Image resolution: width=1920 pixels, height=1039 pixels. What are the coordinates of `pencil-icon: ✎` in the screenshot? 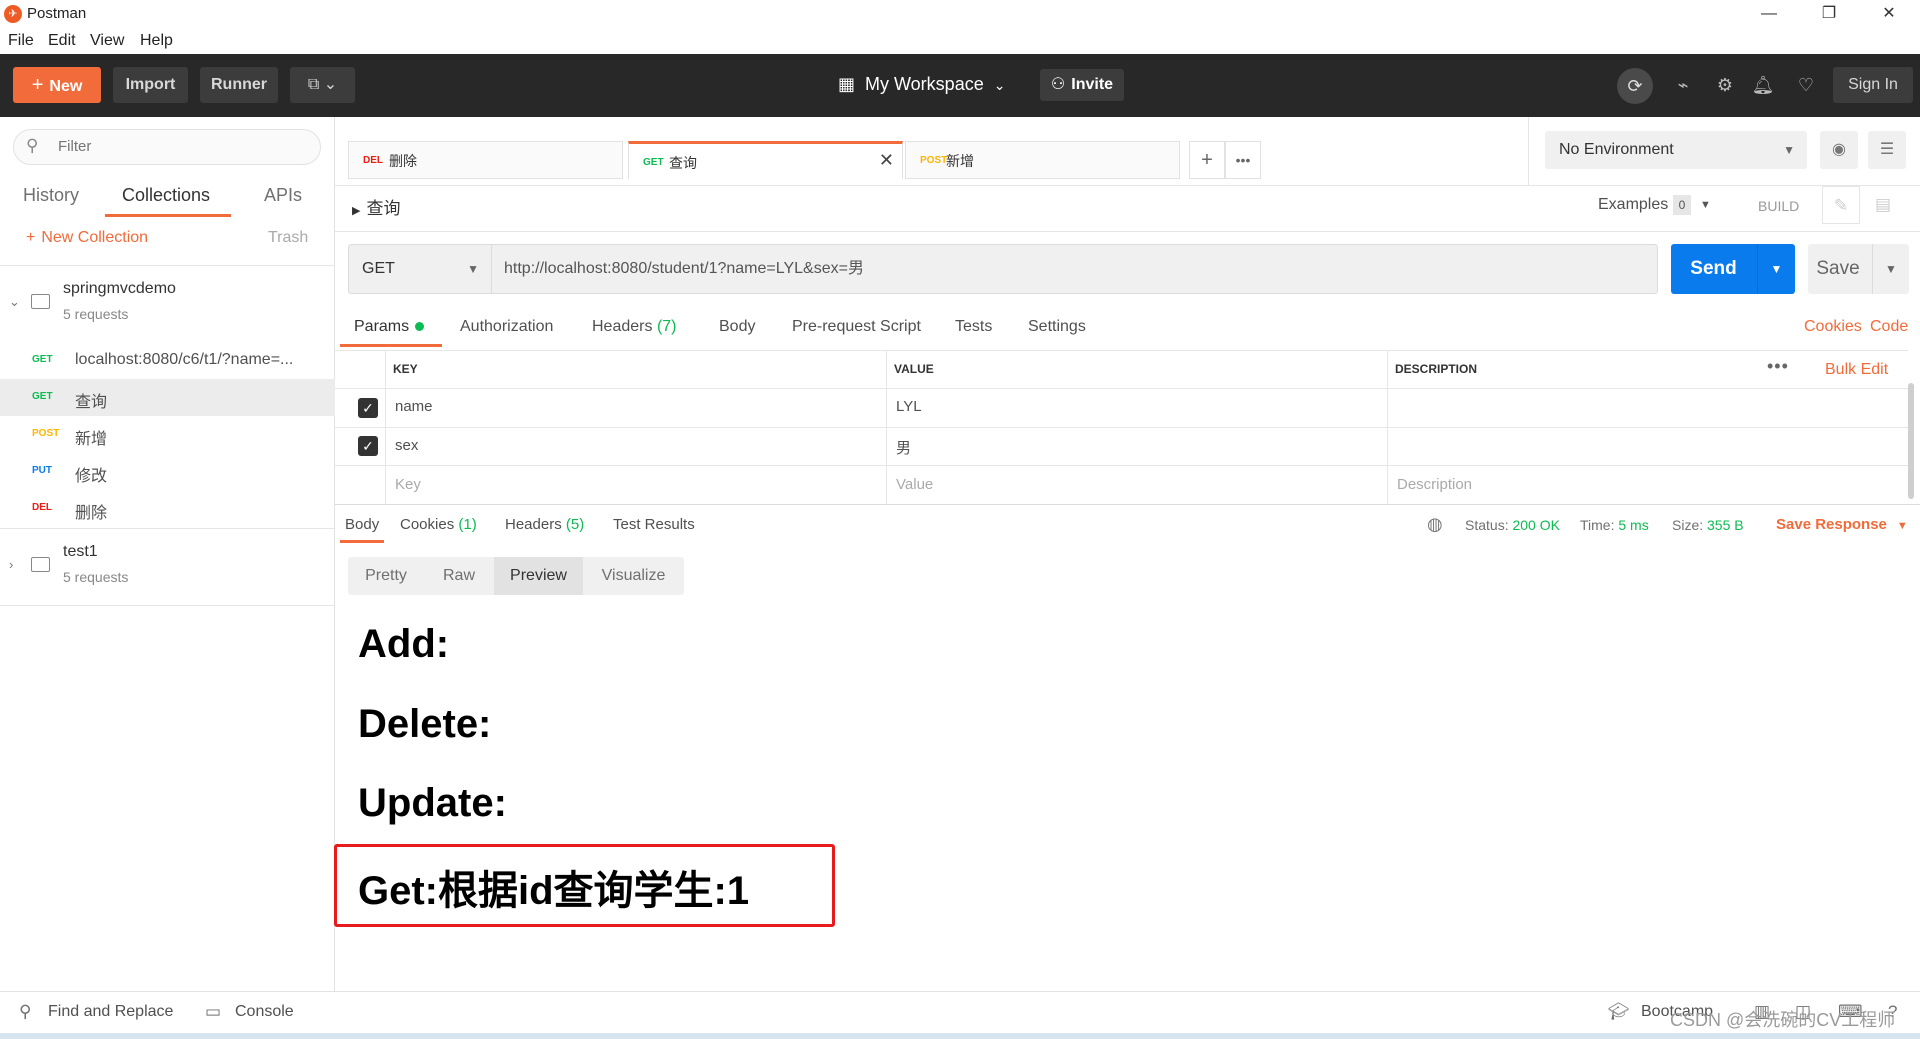 It's located at (1841, 205).